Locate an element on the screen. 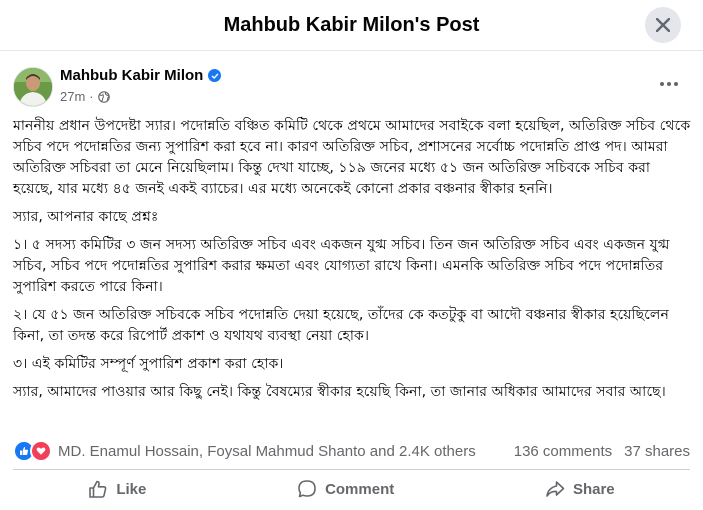  like-button: Like is located at coordinates (117, 489).